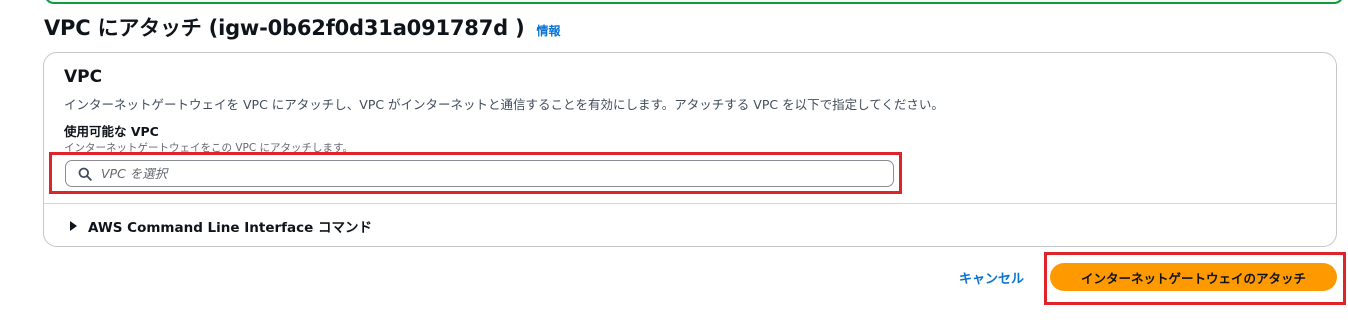  I want to click on divider, so click(690, 203).